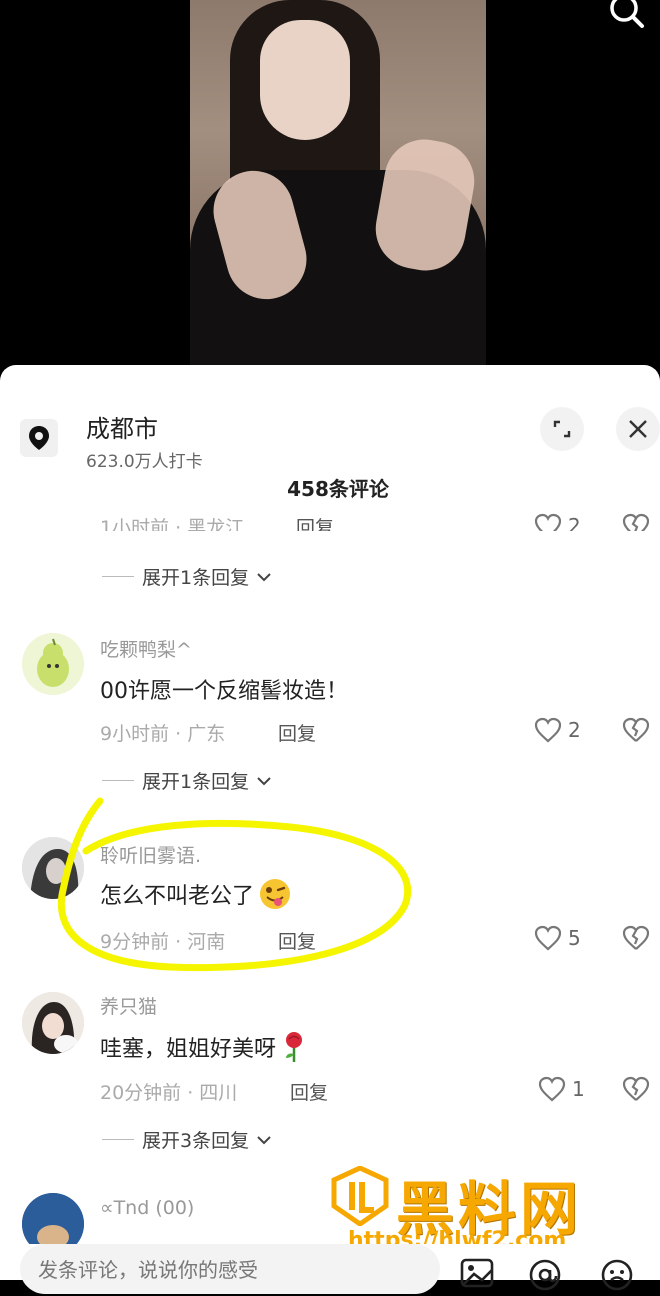 This screenshot has height=1296, width=660. What do you see at coordinates (574, 938) in the screenshot?
I see `like-count: 5` at bounding box center [574, 938].